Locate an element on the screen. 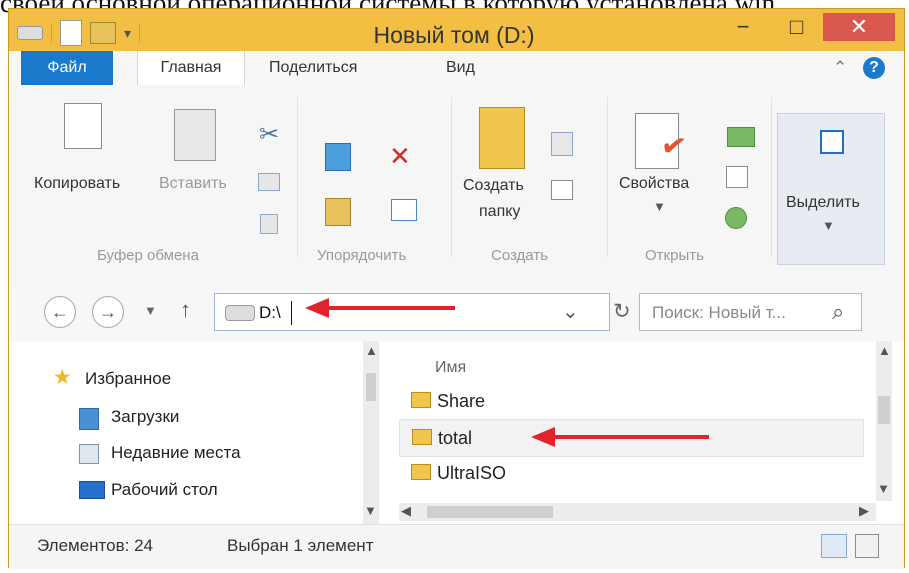 This screenshot has height=573, width=909. copy-button: Копировать is located at coordinates (89, 156).